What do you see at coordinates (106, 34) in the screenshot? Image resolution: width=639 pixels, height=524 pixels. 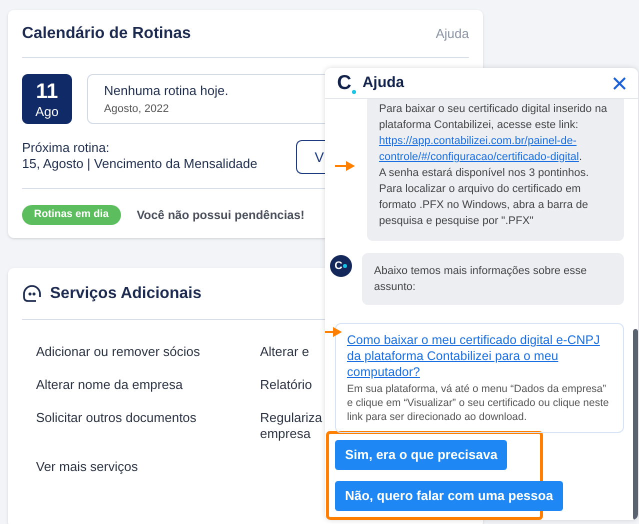 I see `card-title: Calendário de Rotinas` at bounding box center [106, 34].